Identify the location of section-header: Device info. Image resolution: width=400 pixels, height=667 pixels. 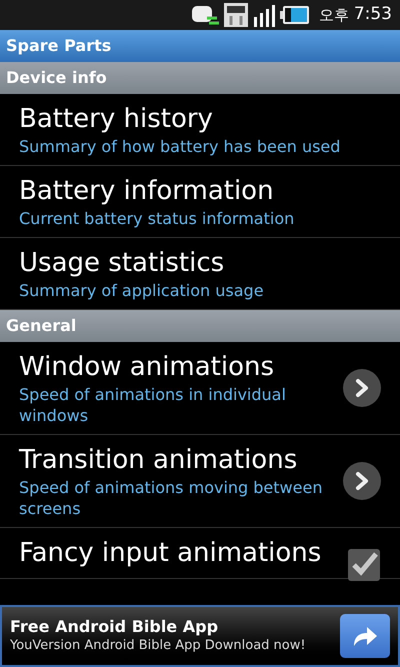
(200, 78).